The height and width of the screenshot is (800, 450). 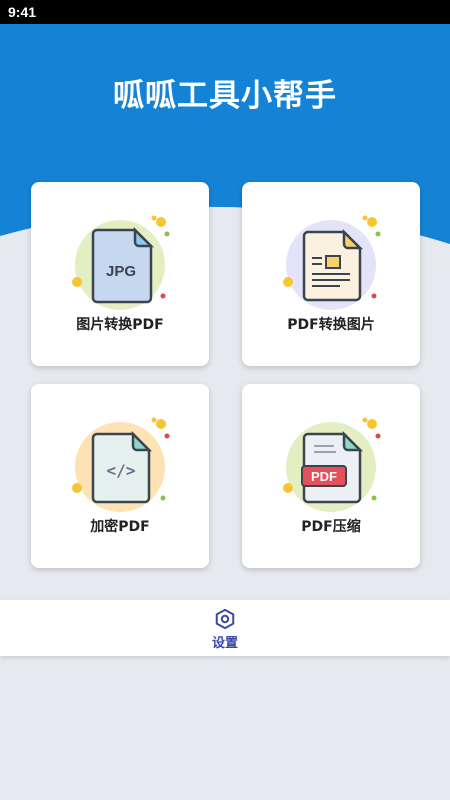 I want to click on encrypt-pdf-icon: </>, so click(x=121, y=464).